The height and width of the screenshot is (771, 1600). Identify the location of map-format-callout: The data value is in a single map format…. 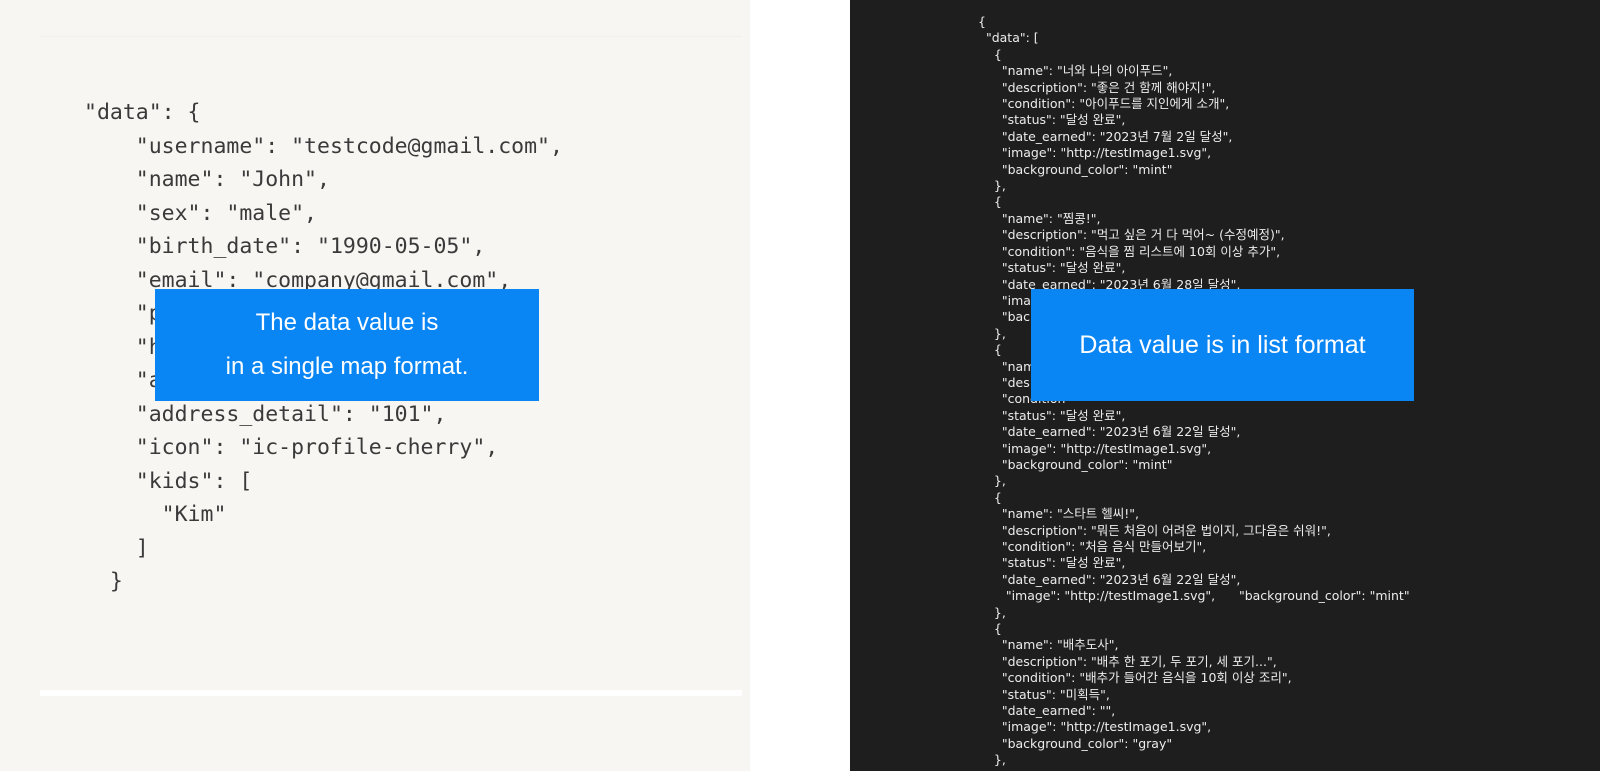
(347, 345).